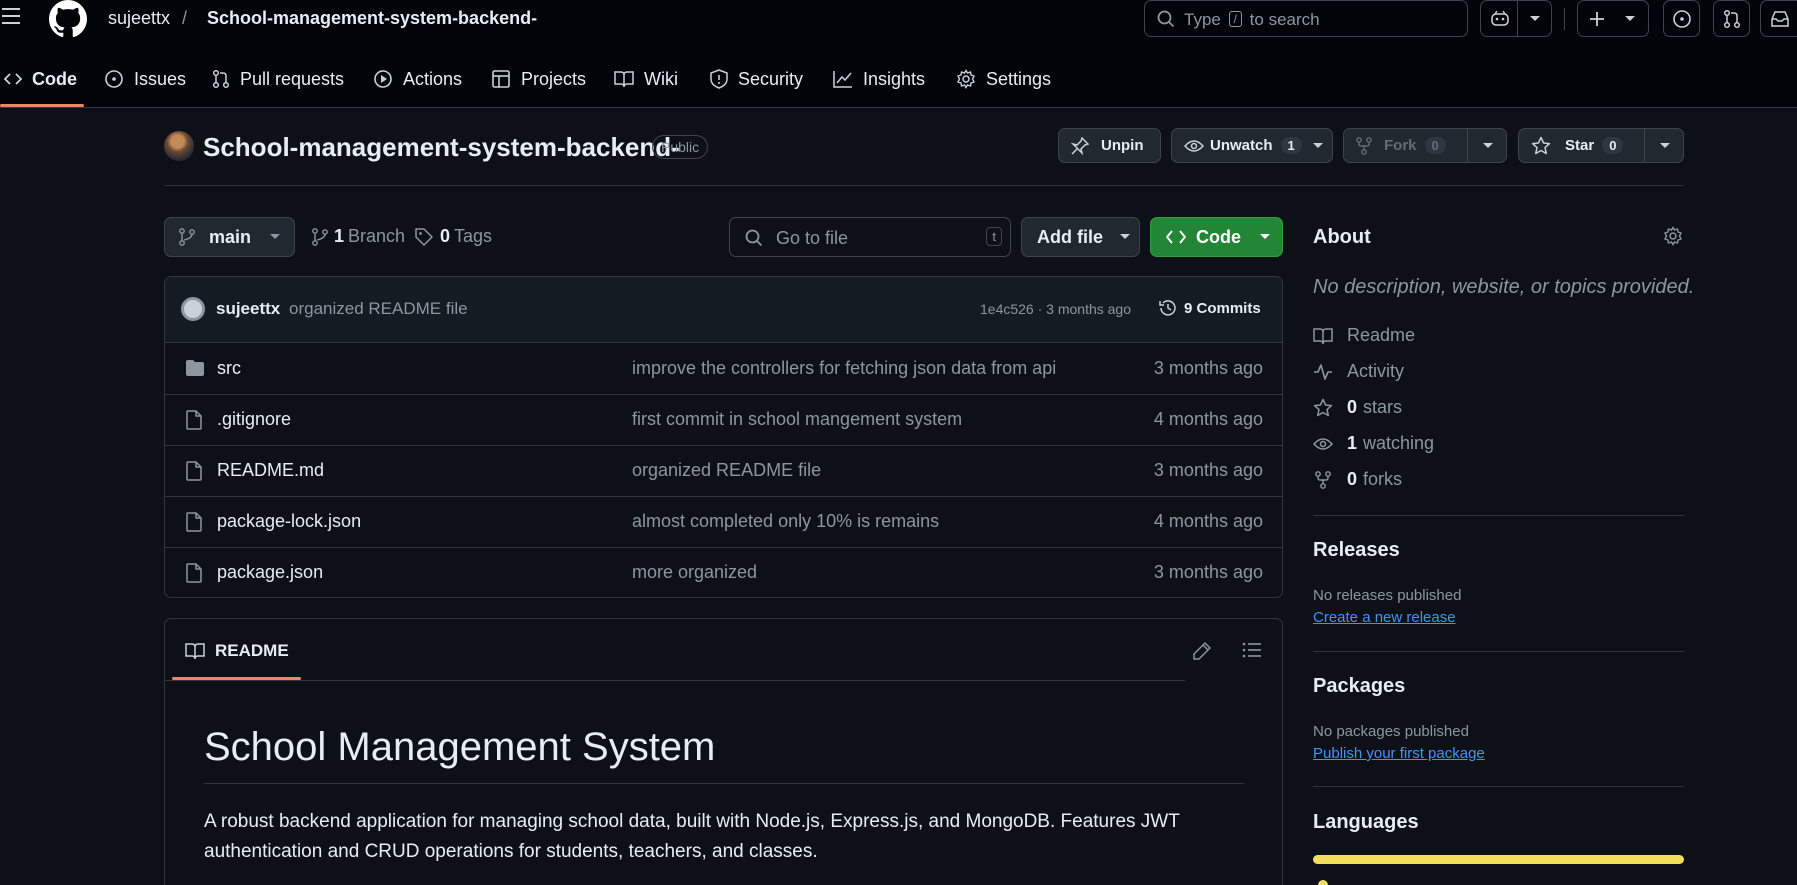 The height and width of the screenshot is (885, 1797). Describe the element at coordinates (661, 78) in the screenshot. I see `tab-wiki-label: Wiki` at that location.